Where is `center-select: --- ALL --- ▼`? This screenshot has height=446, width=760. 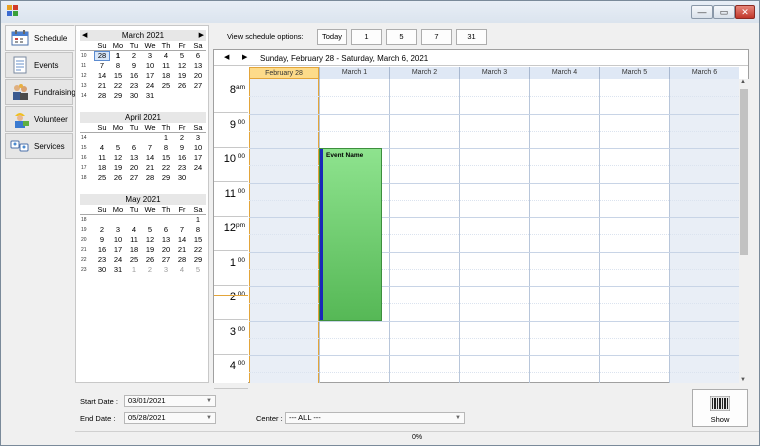
center-select: --- ALL --- ▼ is located at coordinates (375, 418).